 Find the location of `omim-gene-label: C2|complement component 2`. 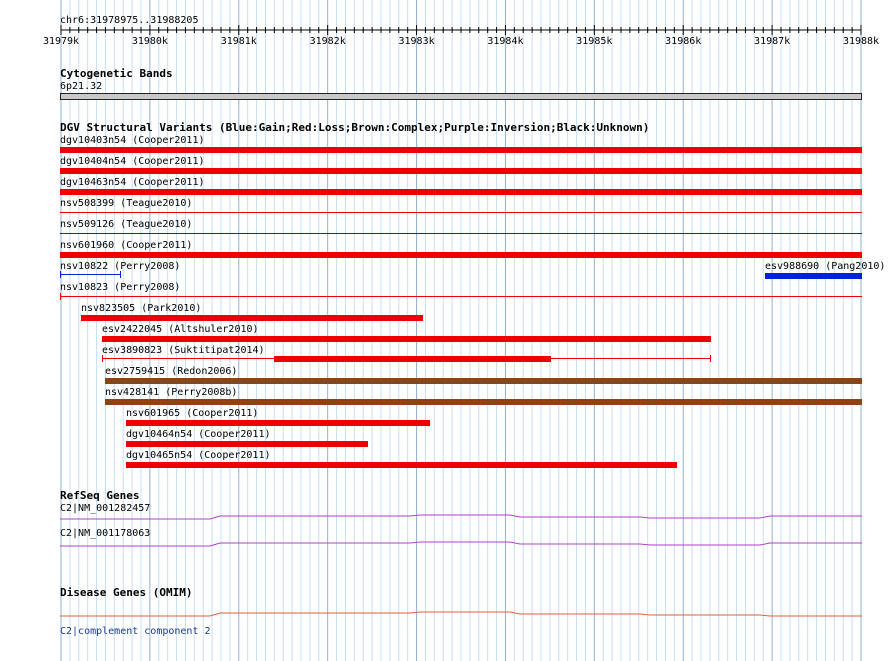

omim-gene-label: C2|complement component 2 is located at coordinates (135, 631).